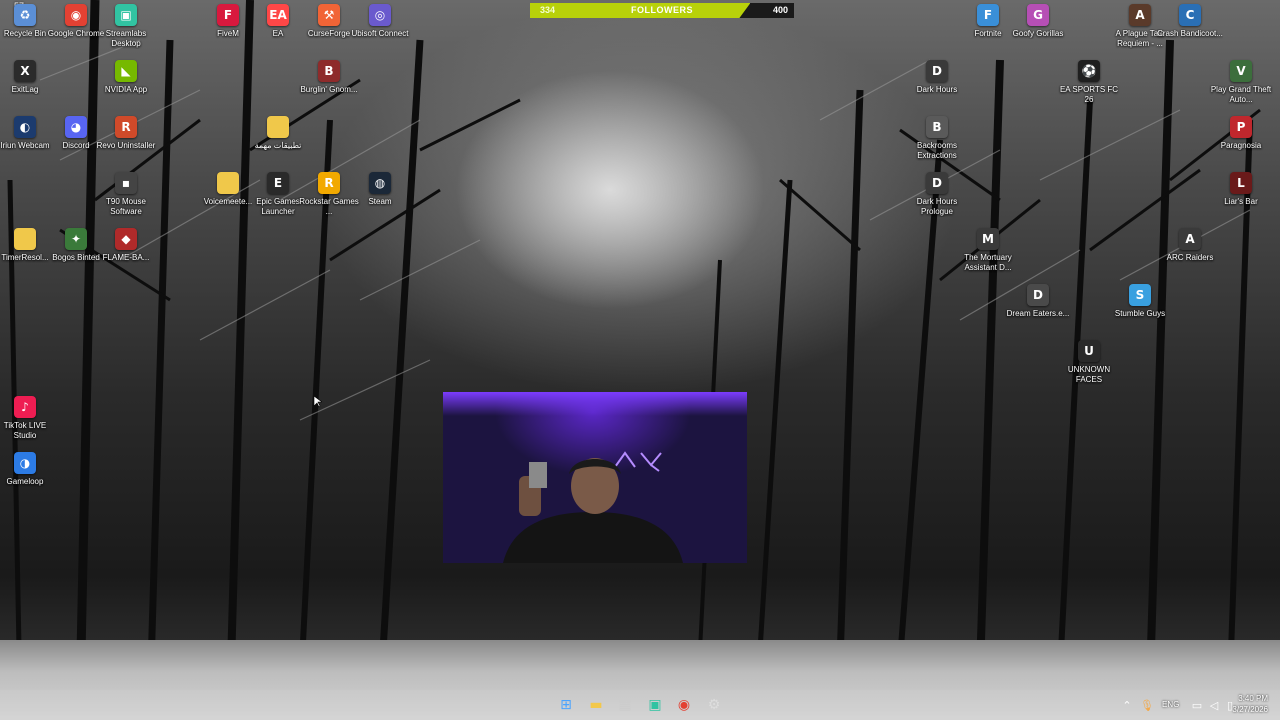 Image resolution: width=1280 pixels, height=720 pixels. What do you see at coordinates (1147, 705) in the screenshot?
I see `microphone-icon: 🎙` at bounding box center [1147, 705].